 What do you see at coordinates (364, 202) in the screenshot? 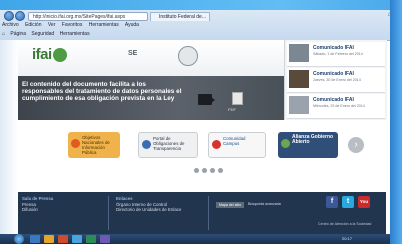
I see `youtube-icon: You` at bounding box center [364, 202].